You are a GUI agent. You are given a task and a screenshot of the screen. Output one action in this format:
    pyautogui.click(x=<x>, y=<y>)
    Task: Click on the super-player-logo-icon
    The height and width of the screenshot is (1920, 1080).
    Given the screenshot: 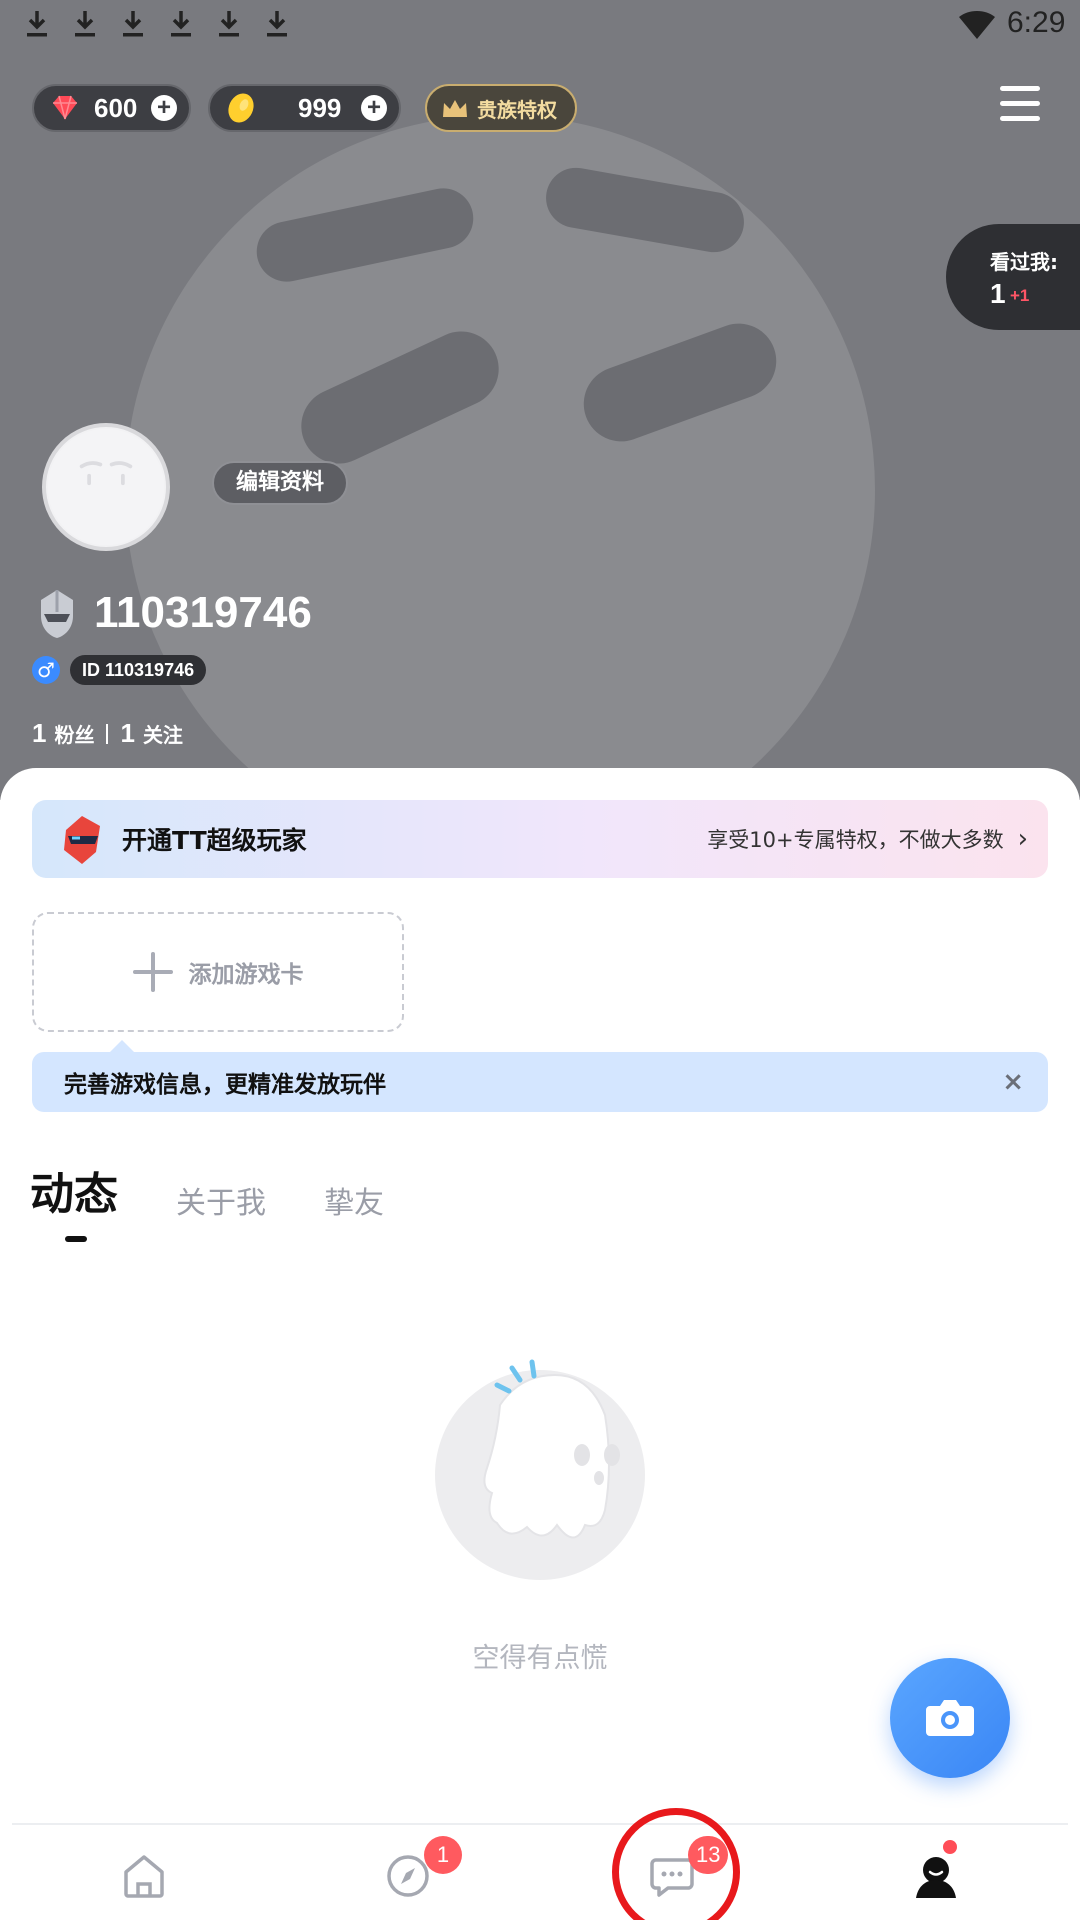 What is the action you would take?
    pyautogui.click(x=82, y=840)
    